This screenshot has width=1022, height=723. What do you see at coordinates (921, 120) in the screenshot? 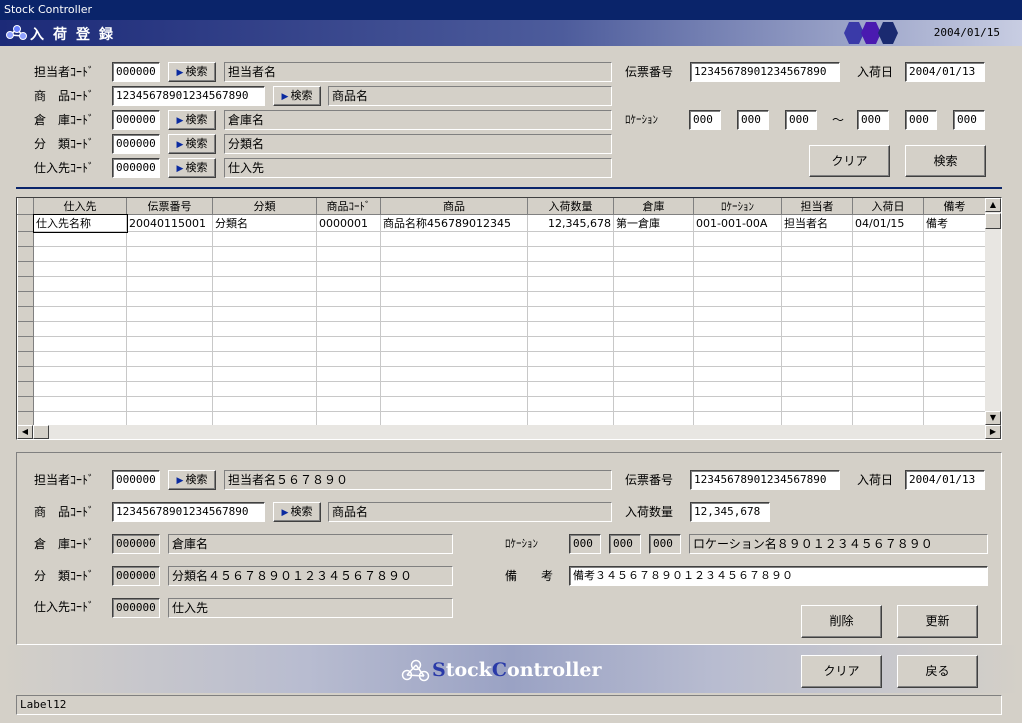
I see `search-loc-to-2: 000` at bounding box center [921, 120].